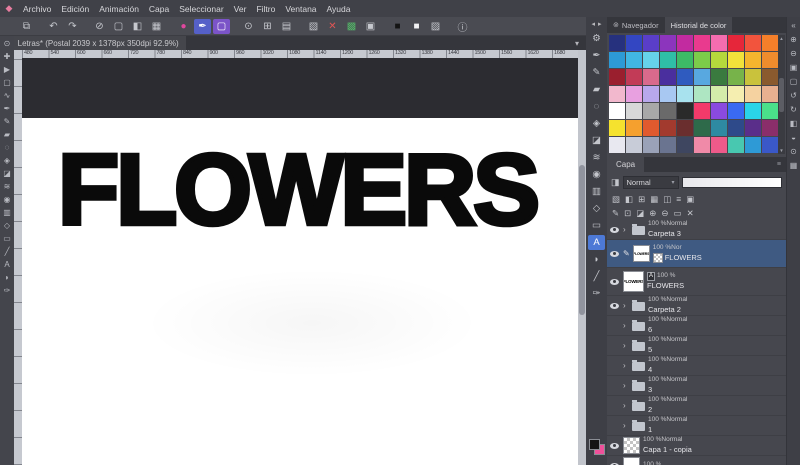  What do you see at coordinates (7, 44) in the screenshot?
I see `zoom-tool-icon: ⊙` at bounding box center [7, 44].